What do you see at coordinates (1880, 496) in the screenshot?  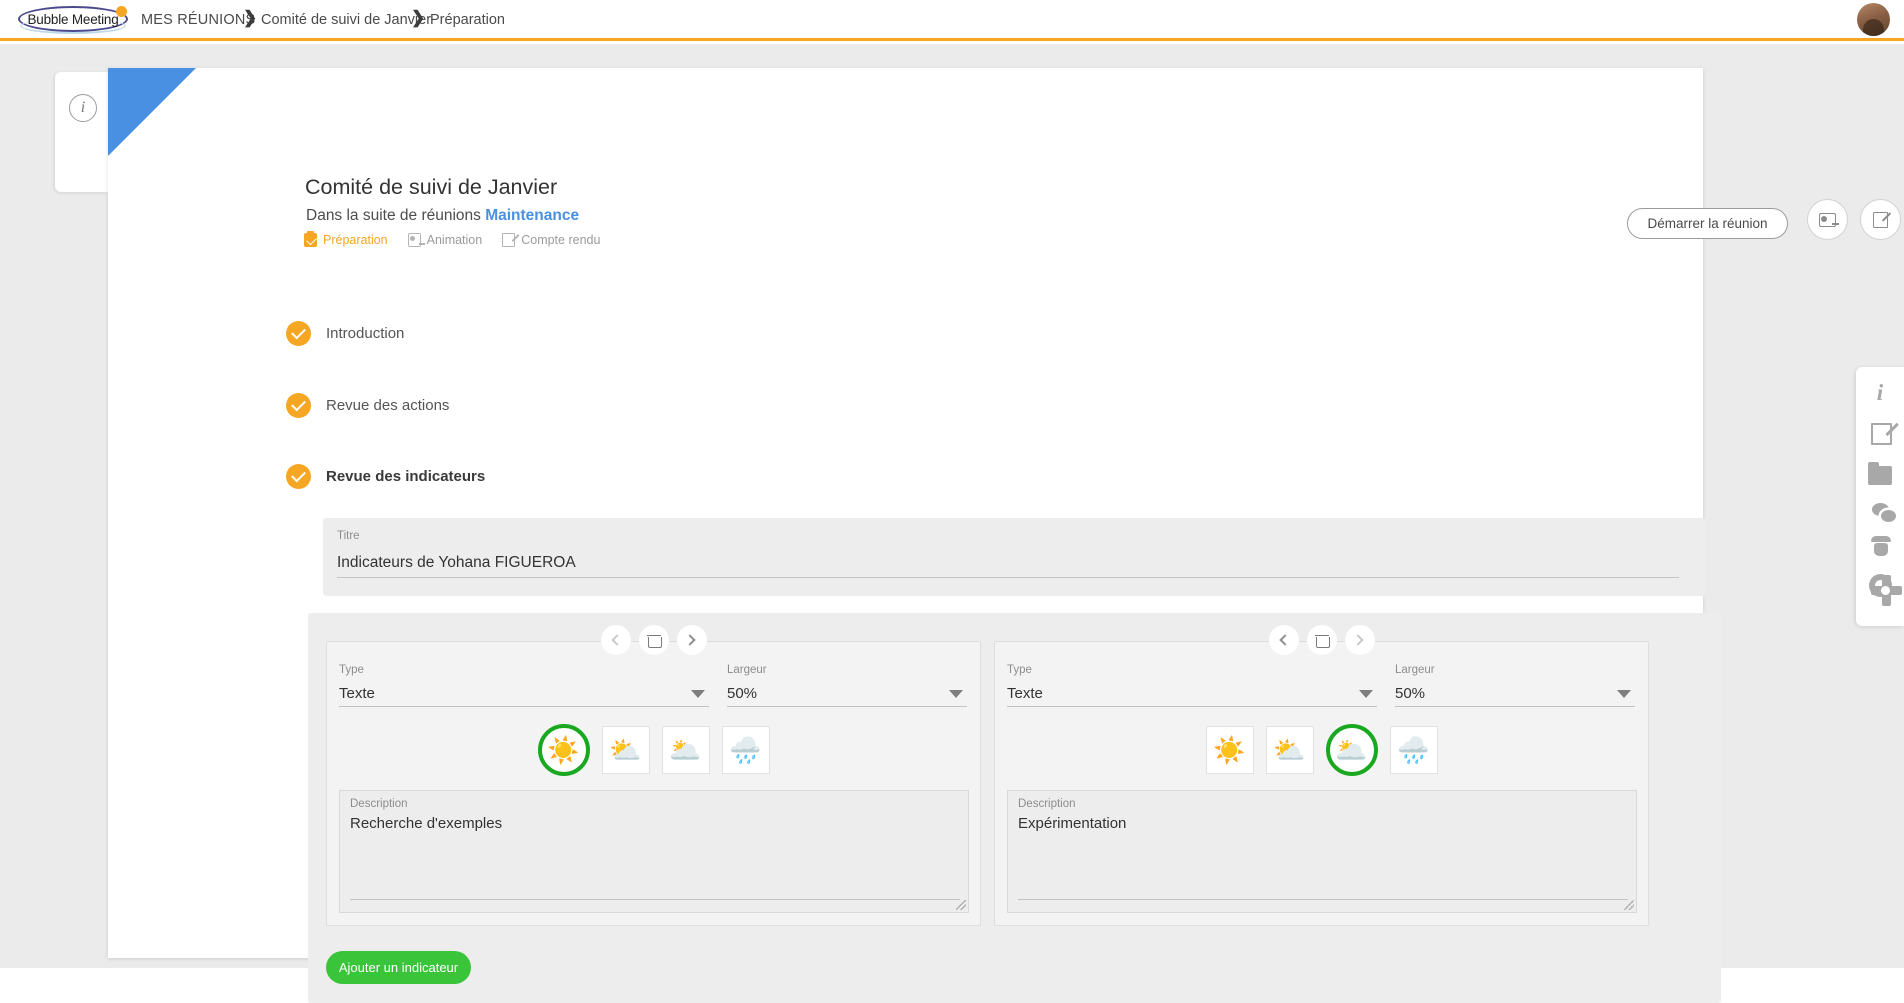 I see `right-sidebar: i` at bounding box center [1880, 496].